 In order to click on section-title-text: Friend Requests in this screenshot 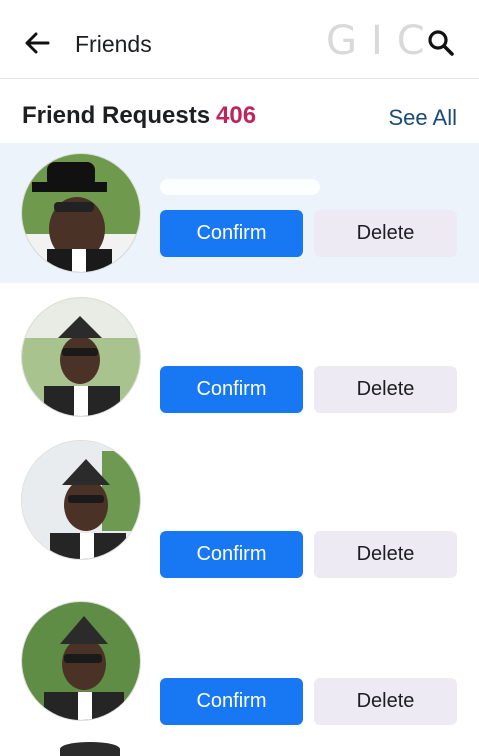, I will do `click(116, 115)`.